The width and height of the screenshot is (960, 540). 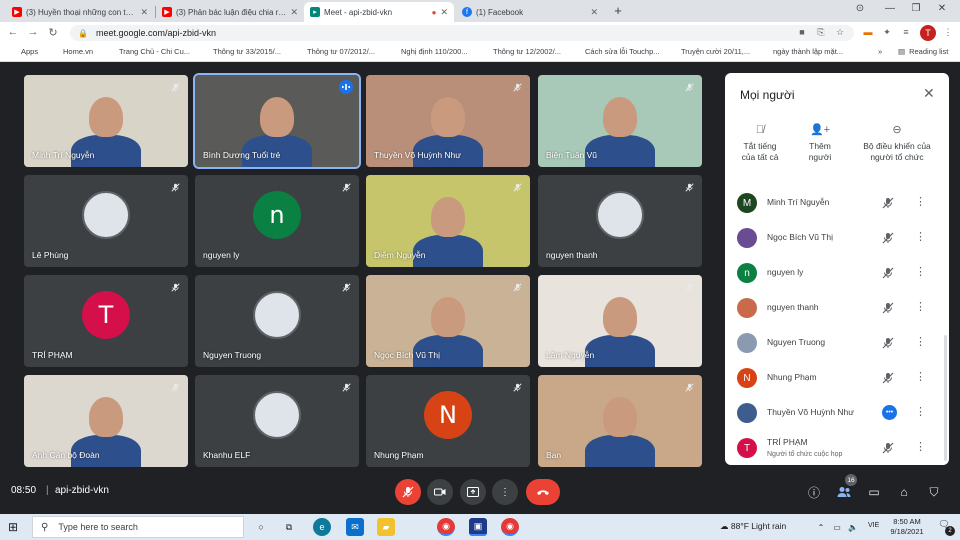 I want to click on chrome-profile-taskbar-icon: ◉, so click(x=510, y=527).